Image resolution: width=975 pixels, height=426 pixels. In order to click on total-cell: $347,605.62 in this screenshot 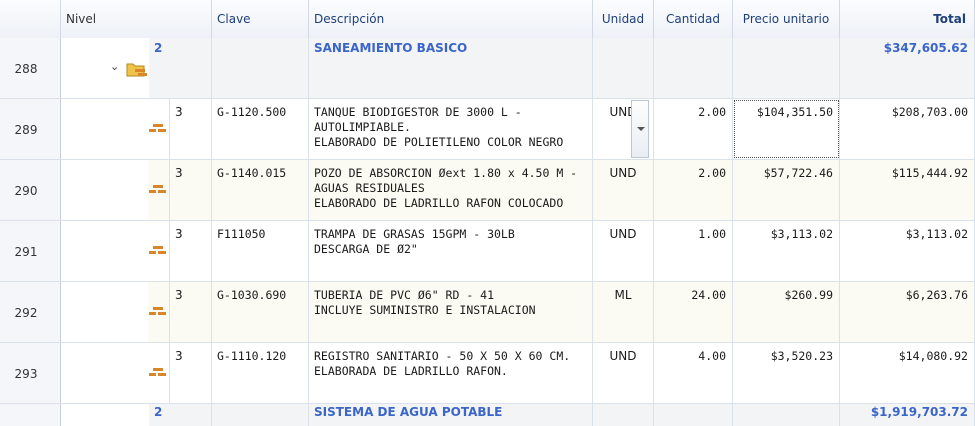, I will do `click(907, 68)`.